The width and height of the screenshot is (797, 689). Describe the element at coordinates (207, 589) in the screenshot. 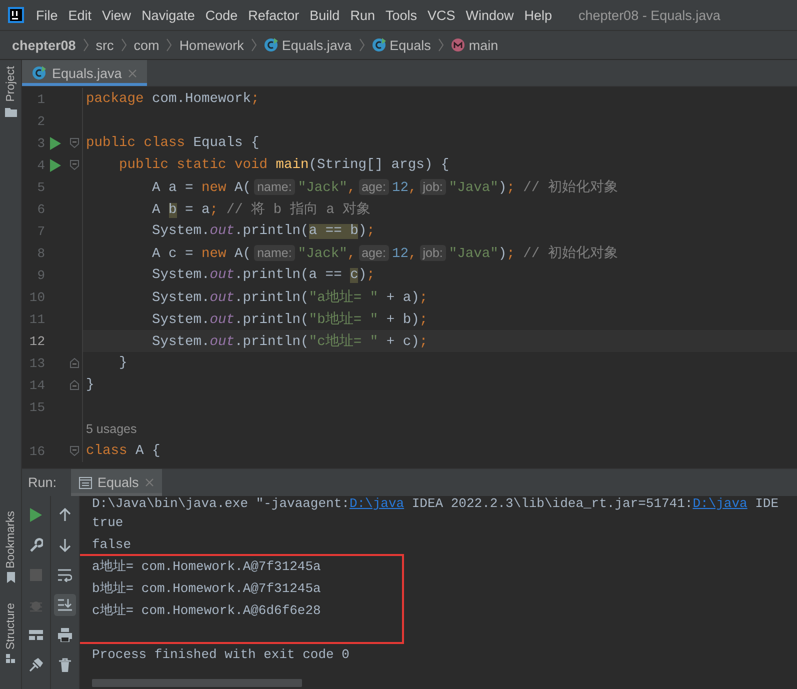

I see `console-line: b地址= com.Homework.A@7f31245a` at that location.